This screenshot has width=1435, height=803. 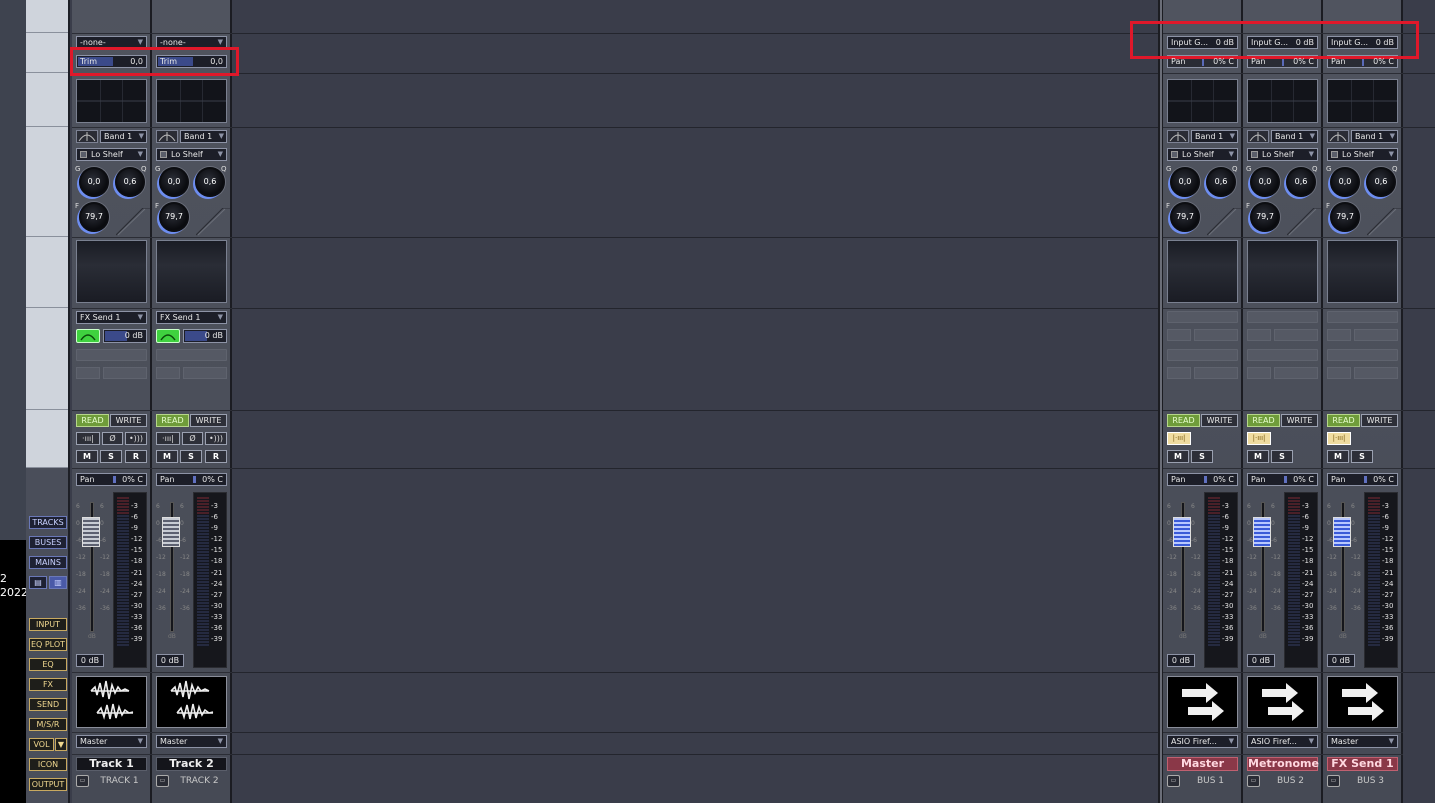 What do you see at coordinates (1283, 764) in the screenshot?
I see `channel-name: Metronome` at bounding box center [1283, 764].